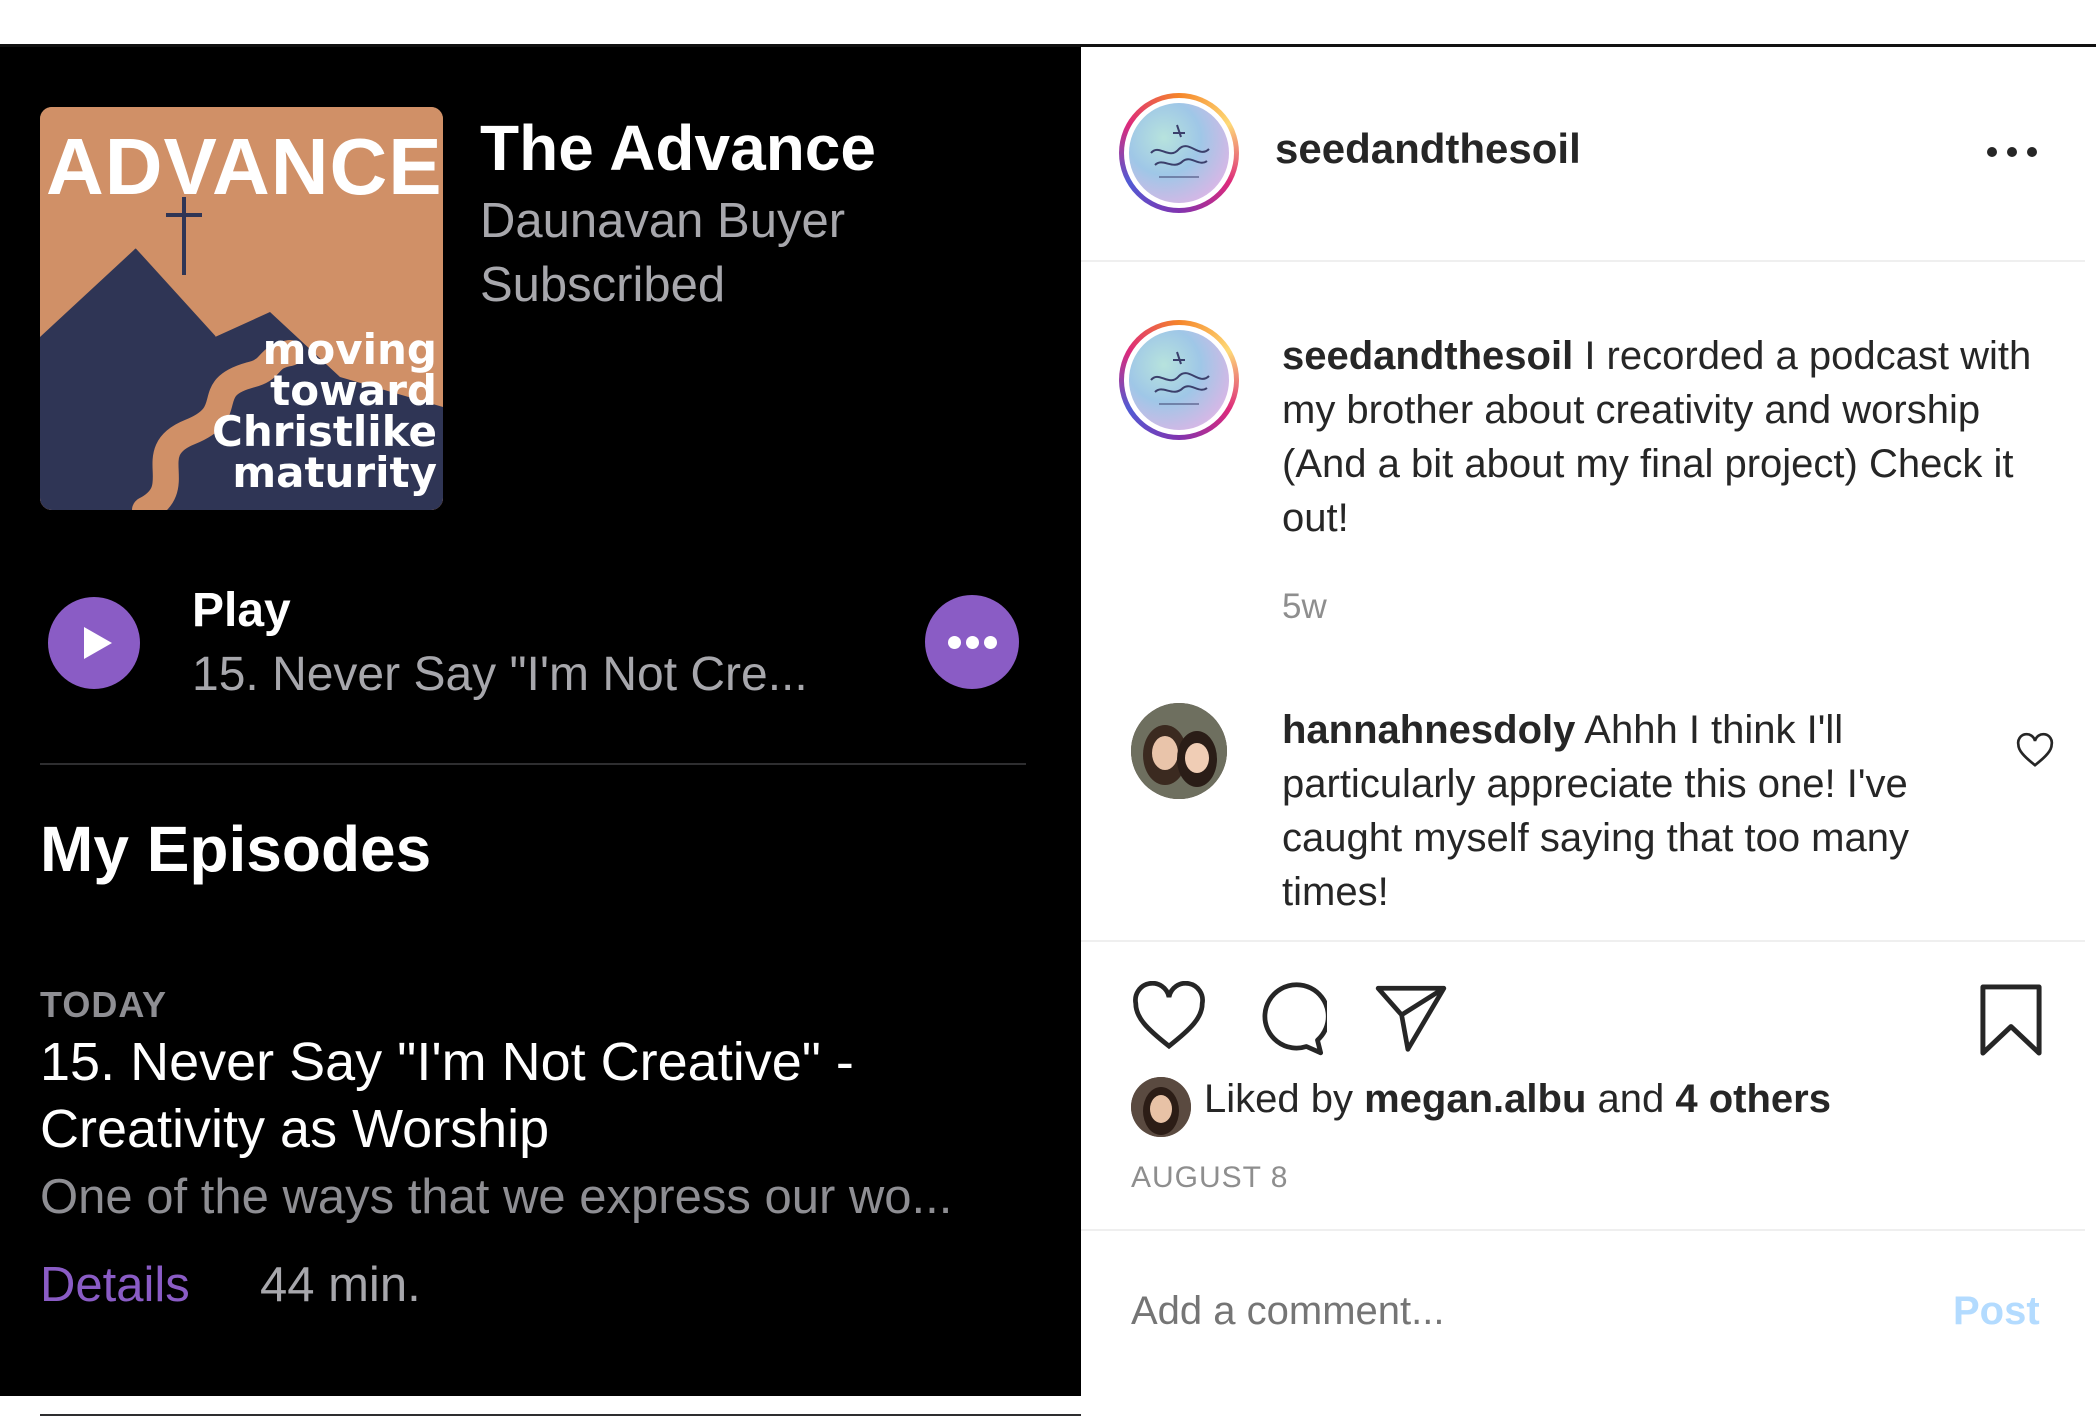 Image resolution: width=2096 pixels, height=1416 pixels. Describe the element at coordinates (236, 849) in the screenshot. I see `section-title: My Episodes` at that location.